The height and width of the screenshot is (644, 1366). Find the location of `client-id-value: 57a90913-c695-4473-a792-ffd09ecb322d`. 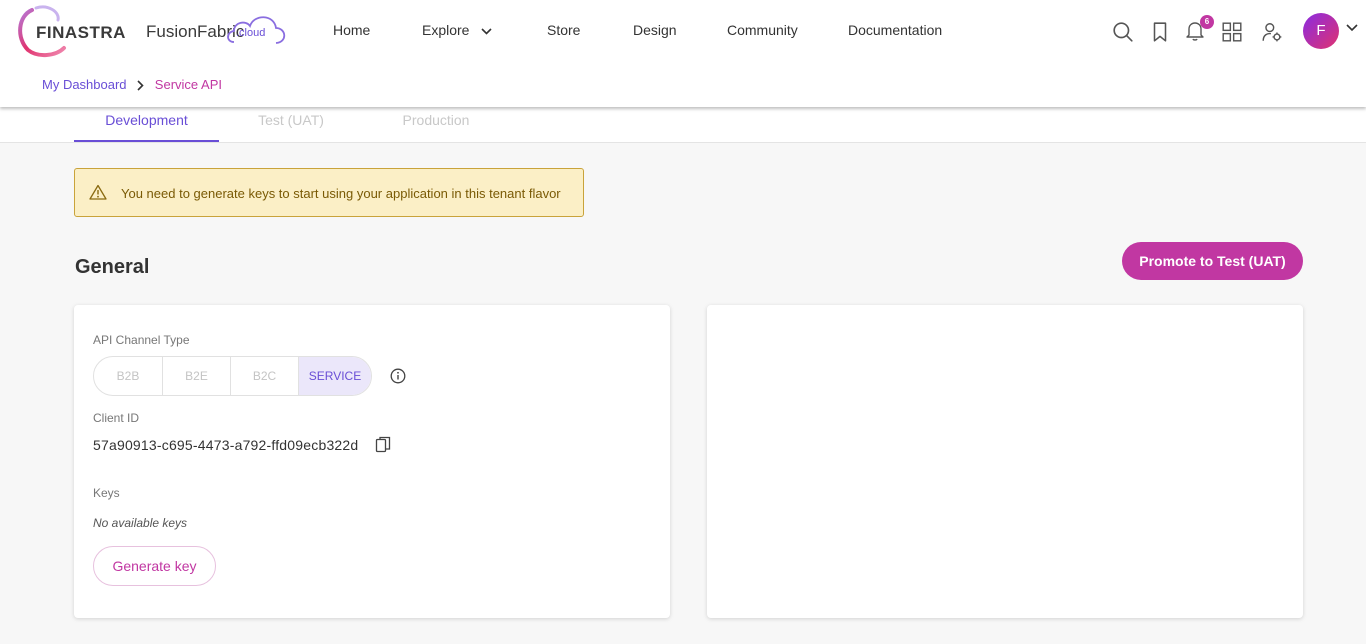

client-id-value: 57a90913-c695-4473-a792-ffd09ecb322d is located at coordinates (226, 445).